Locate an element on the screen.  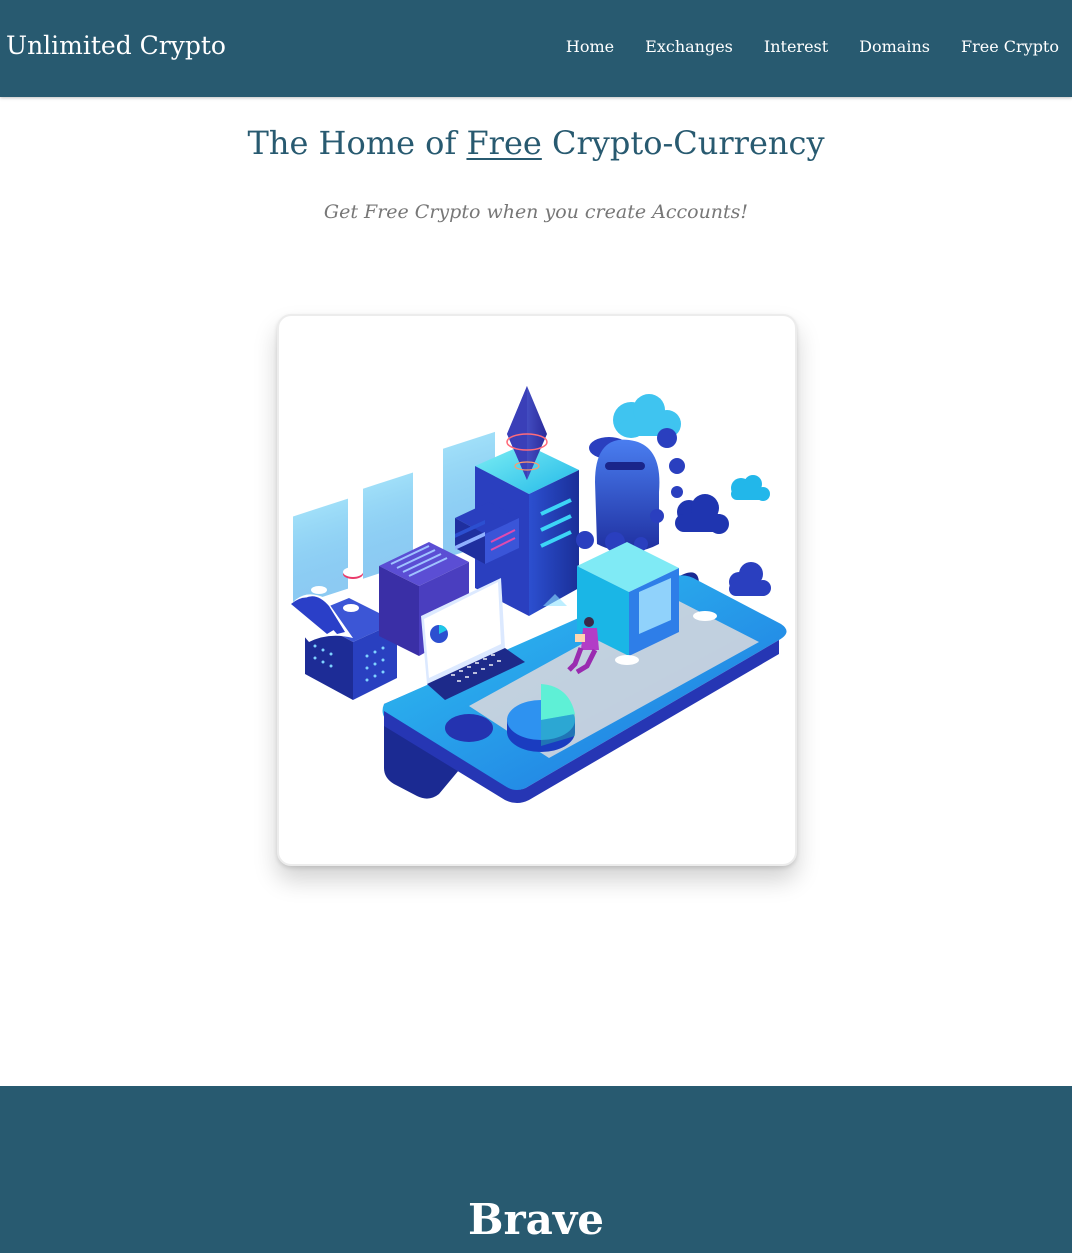
cloud-icon-middle is located at coordinates (702, 514).